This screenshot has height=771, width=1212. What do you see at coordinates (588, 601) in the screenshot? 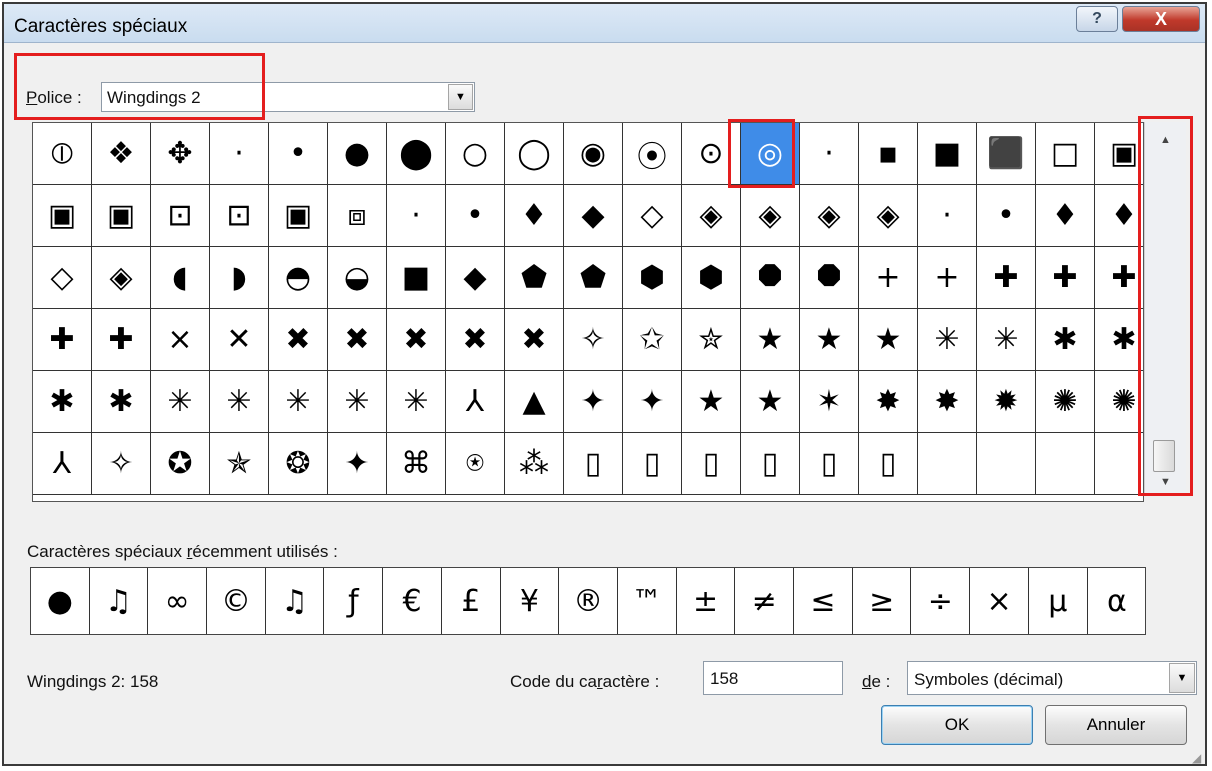
I see `recent-characters-grid: ● ♫ ∞ © ♫ ƒ € £ ¥ ® ™ ± ≠ ≤ ≥ ÷ × µ α` at bounding box center [588, 601].